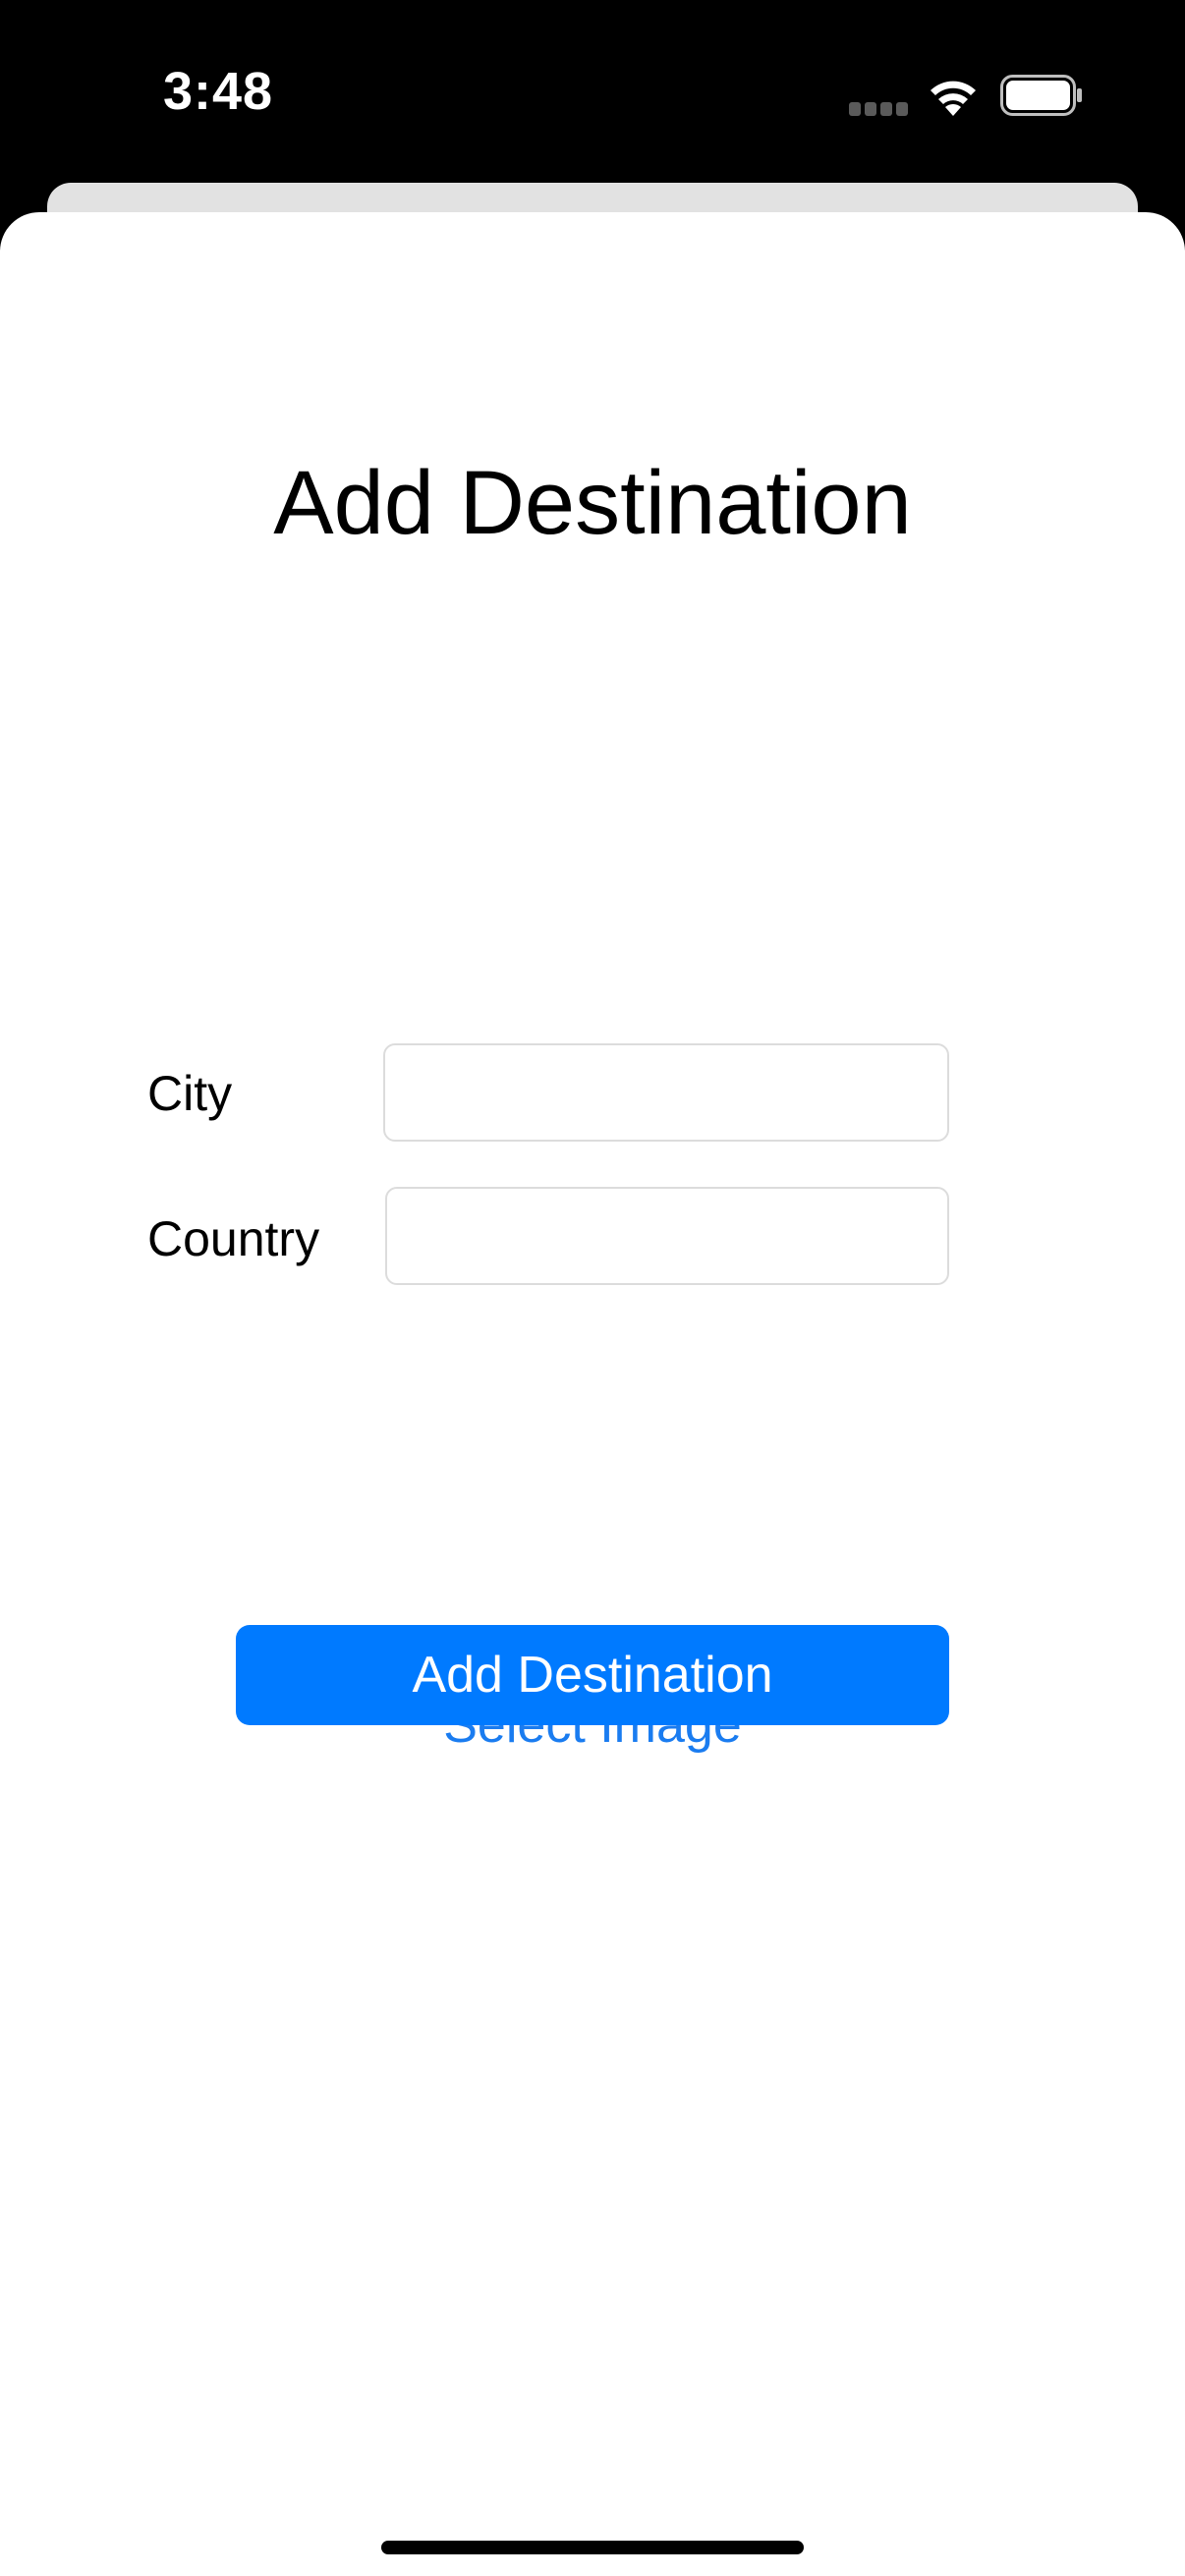 The image size is (1185, 2576). What do you see at coordinates (954, 98) in the screenshot?
I see `wifi-icon` at bounding box center [954, 98].